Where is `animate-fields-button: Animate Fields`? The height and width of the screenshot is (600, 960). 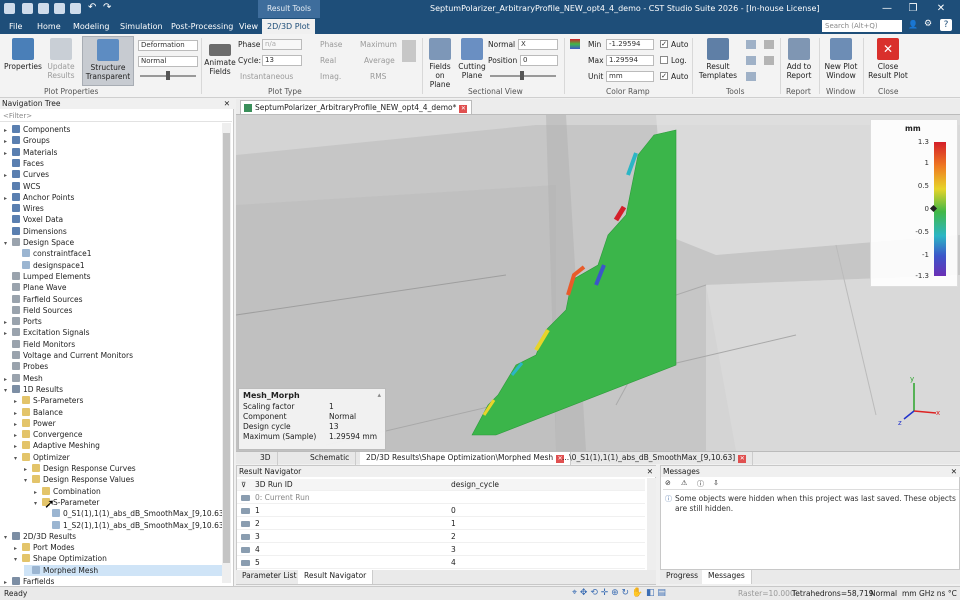 animate-fields-button: Animate Fields is located at coordinates (220, 61).